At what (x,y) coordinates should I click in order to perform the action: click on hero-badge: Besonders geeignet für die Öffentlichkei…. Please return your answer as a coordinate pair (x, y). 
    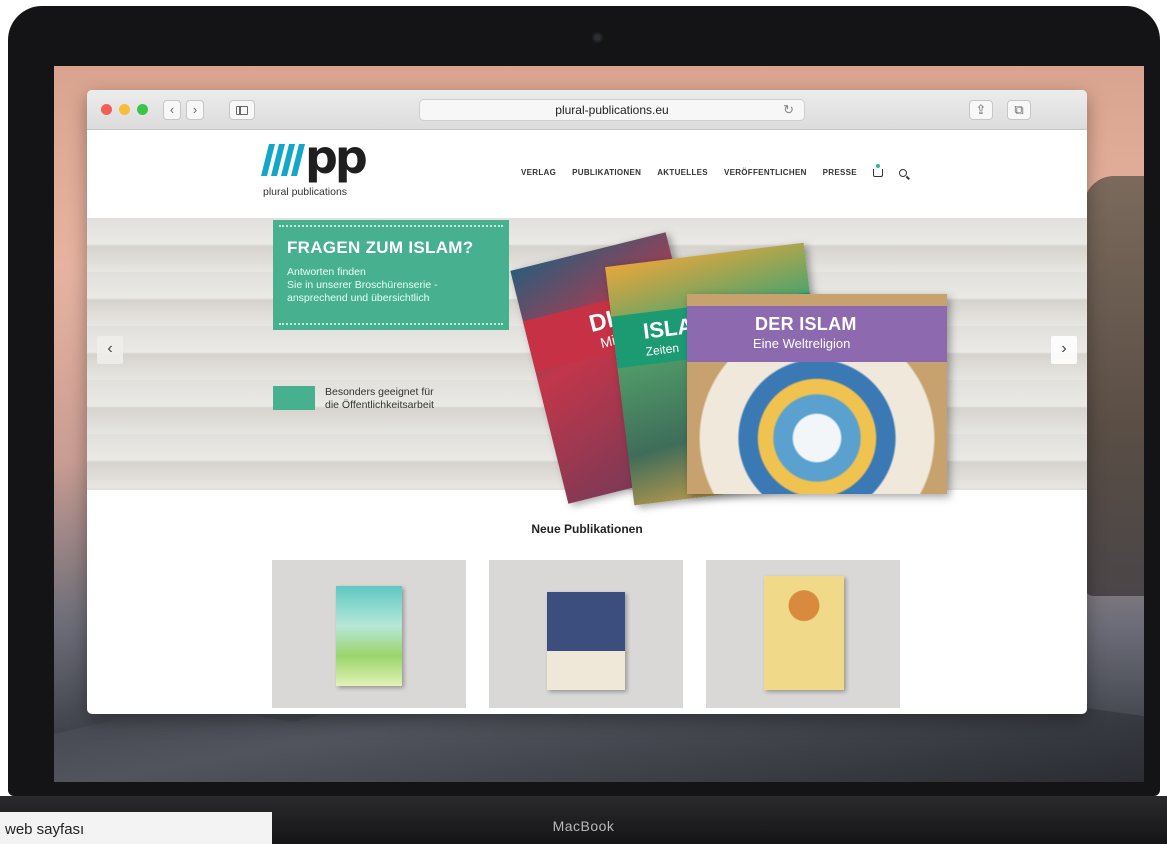
    Looking at the image, I should click on (353, 399).